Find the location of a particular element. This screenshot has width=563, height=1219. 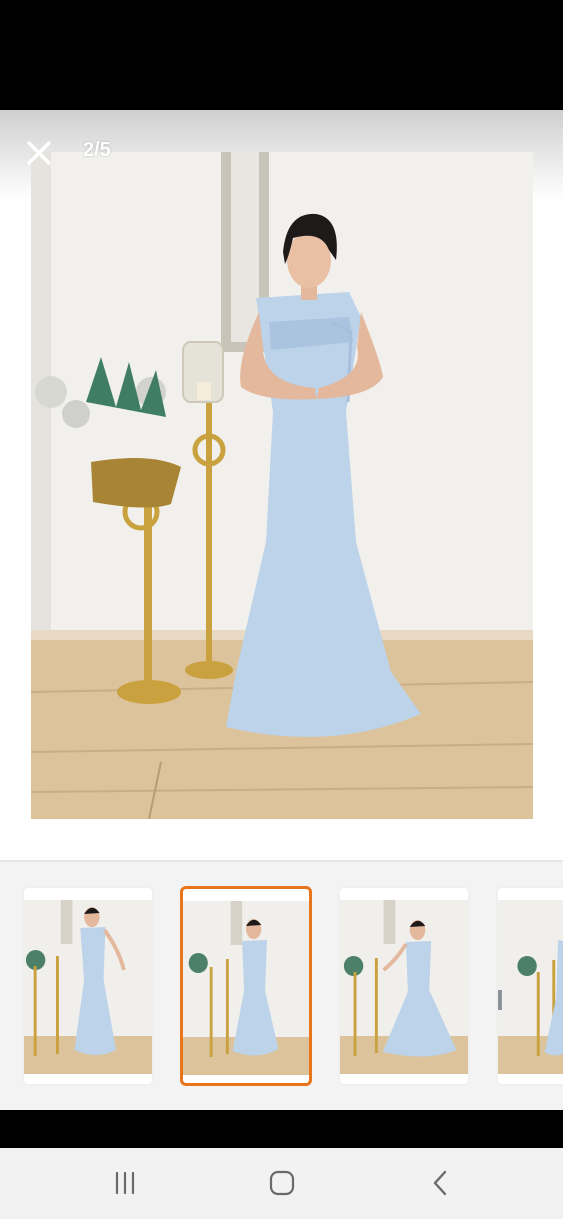

system-navigation-bar is located at coordinates (281, 1183).